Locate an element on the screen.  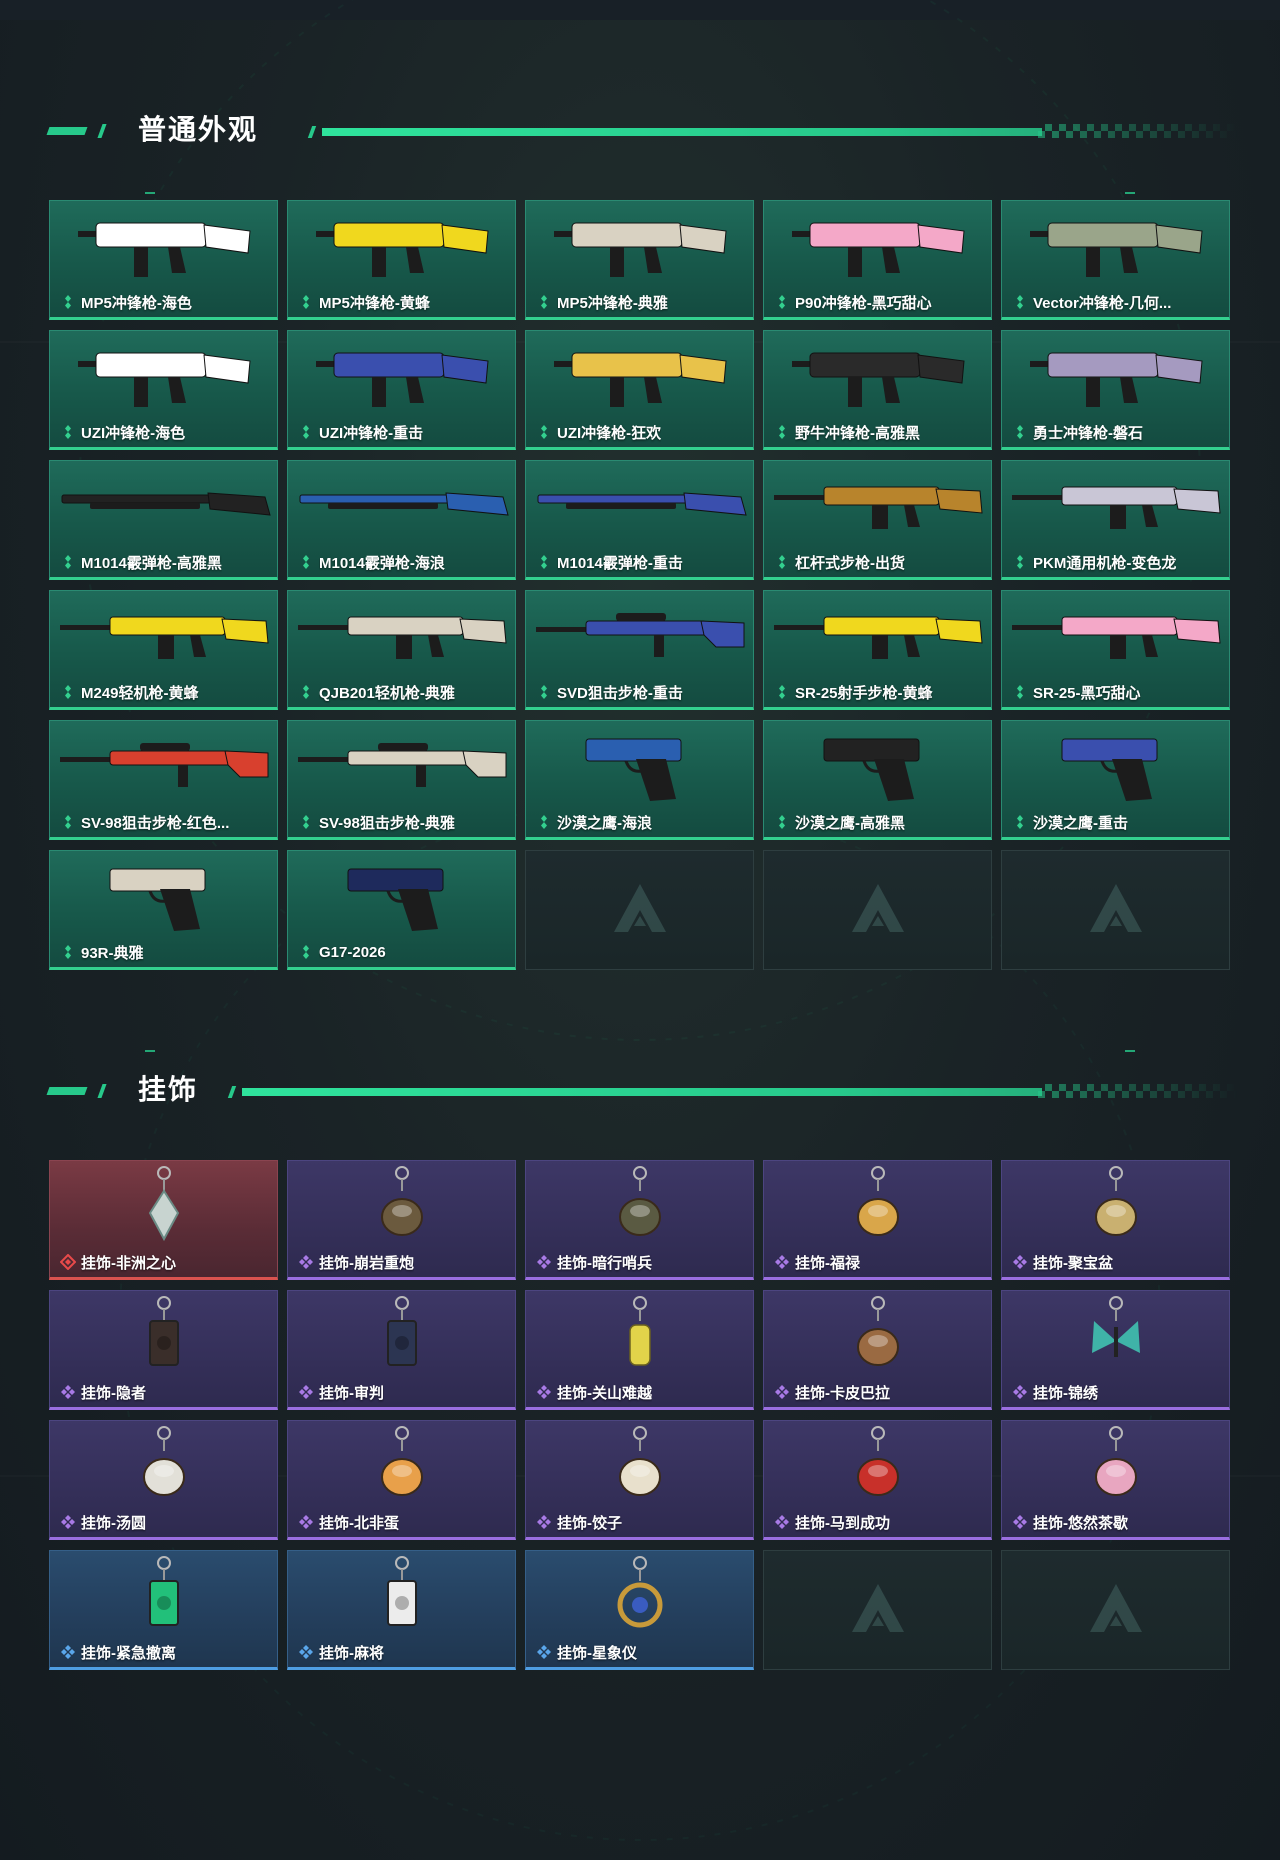
top-band is located at coordinates (640, 10).